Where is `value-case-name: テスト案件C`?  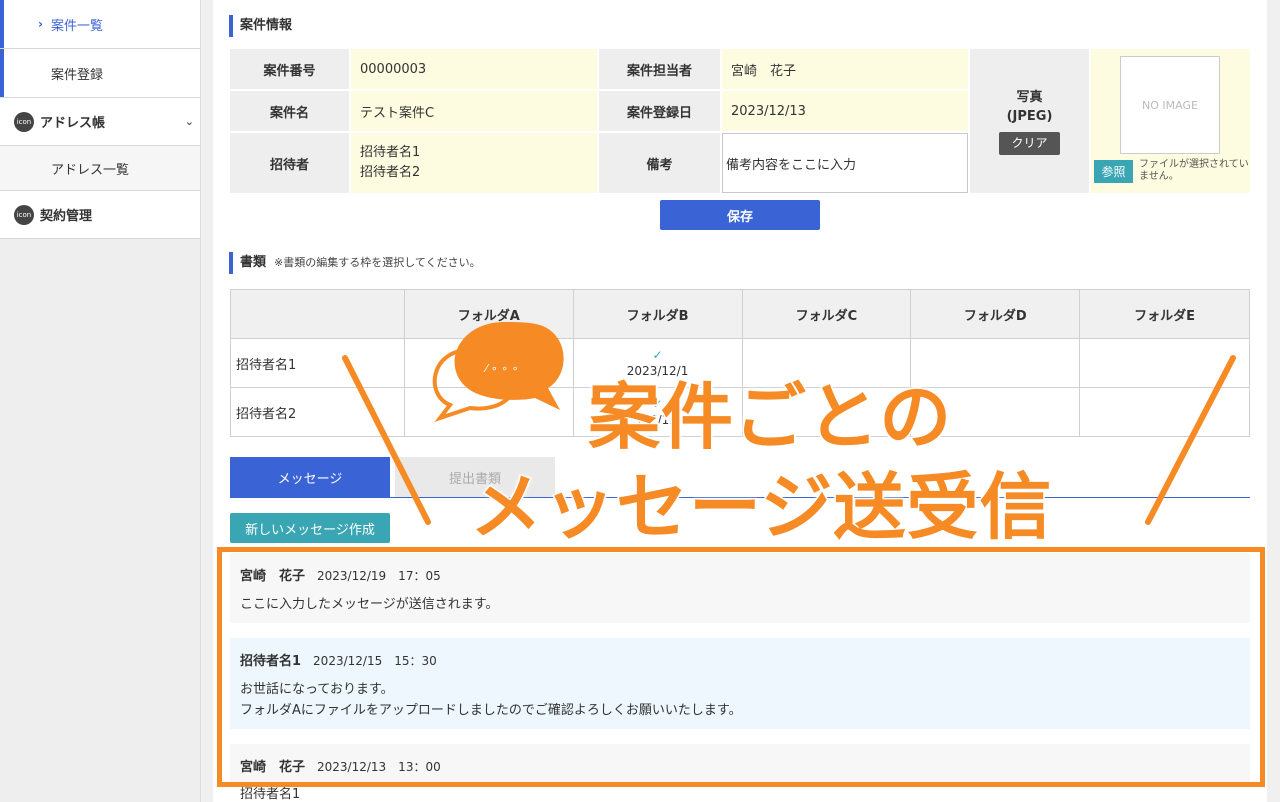
value-case-name: テスト案件C is located at coordinates (474, 111).